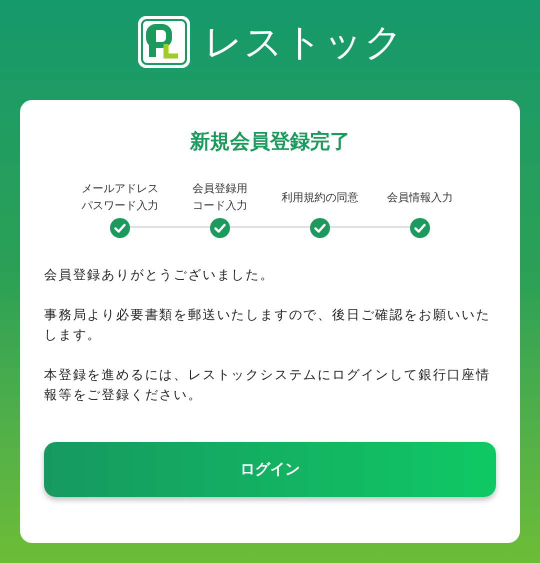 The image size is (540, 563). I want to click on step-label: コード入力, so click(220, 206).